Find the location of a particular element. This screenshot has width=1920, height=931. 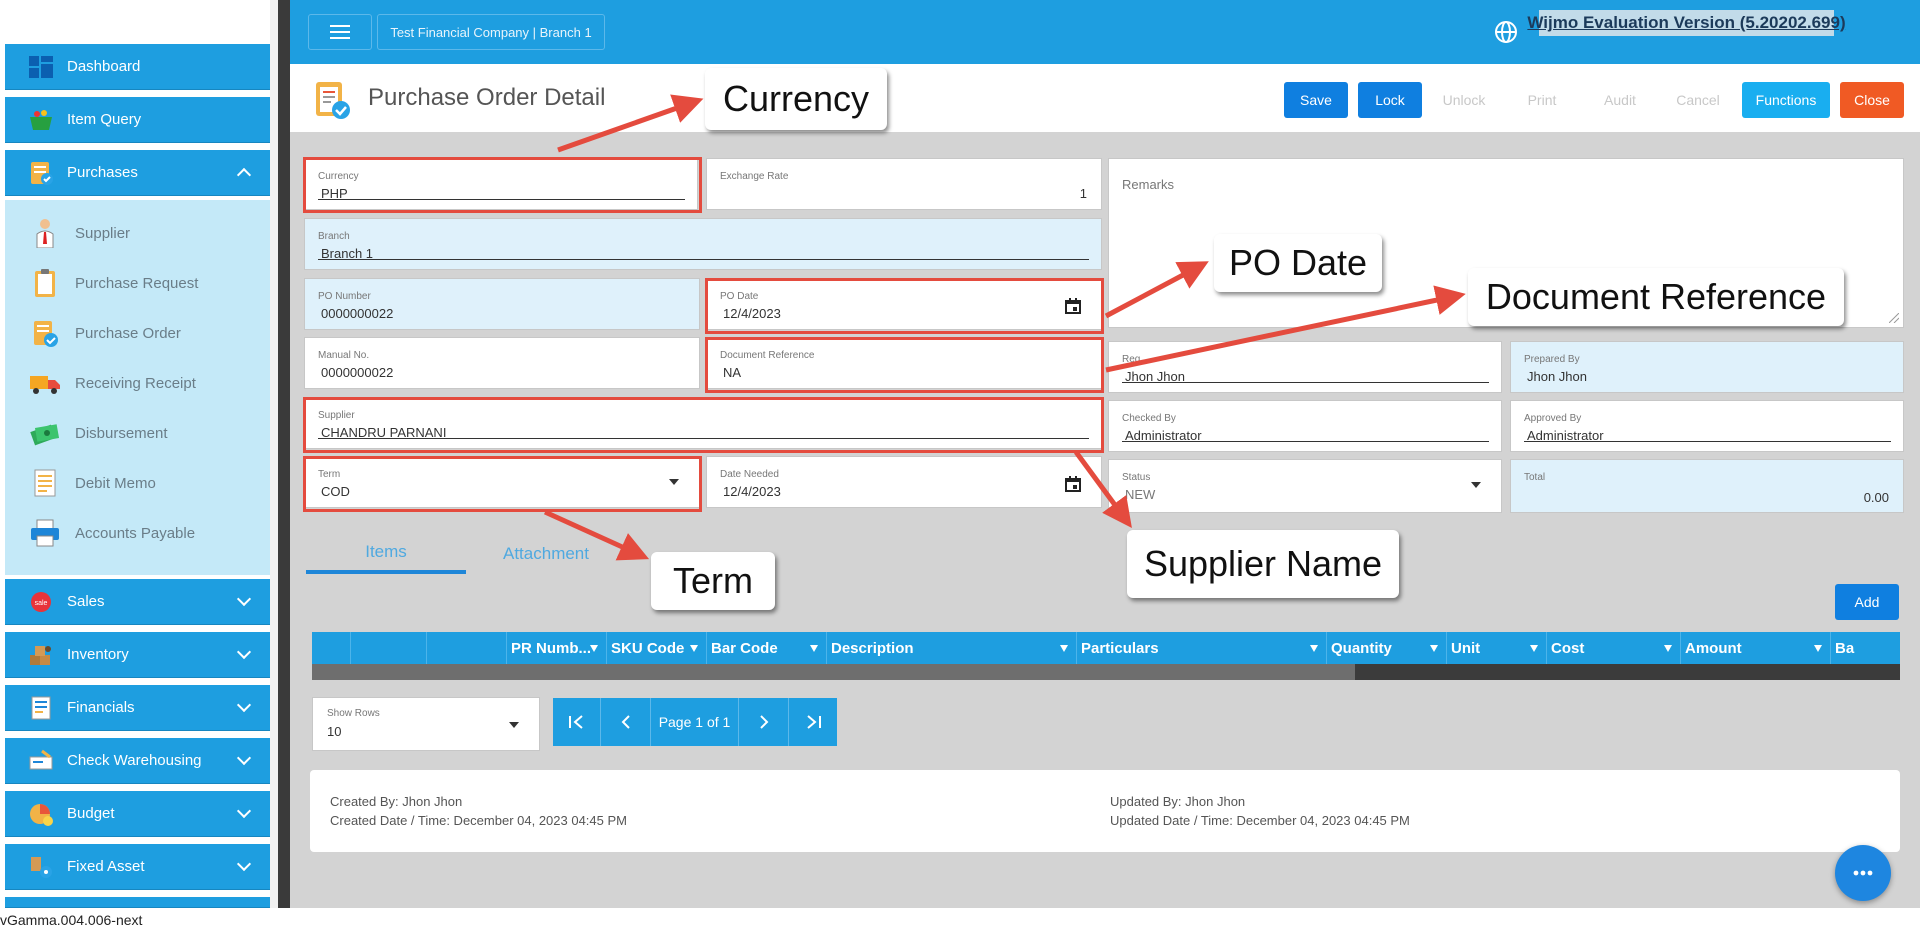

currency-arrow is located at coordinates (630, 123).